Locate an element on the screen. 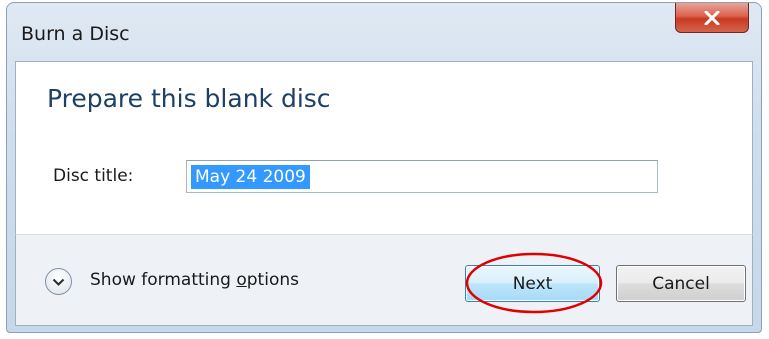  close-icon is located at coordinates (712, 17).